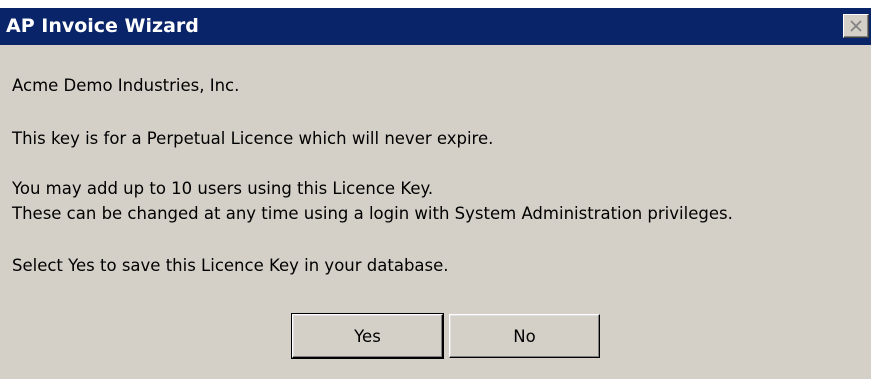 Image resolution: width=871 pixels, height=379 pixels. Describe the element at coordinates (102, 26) in the screenshot. I see `window-title: AP Invoice Wizard` at that location.